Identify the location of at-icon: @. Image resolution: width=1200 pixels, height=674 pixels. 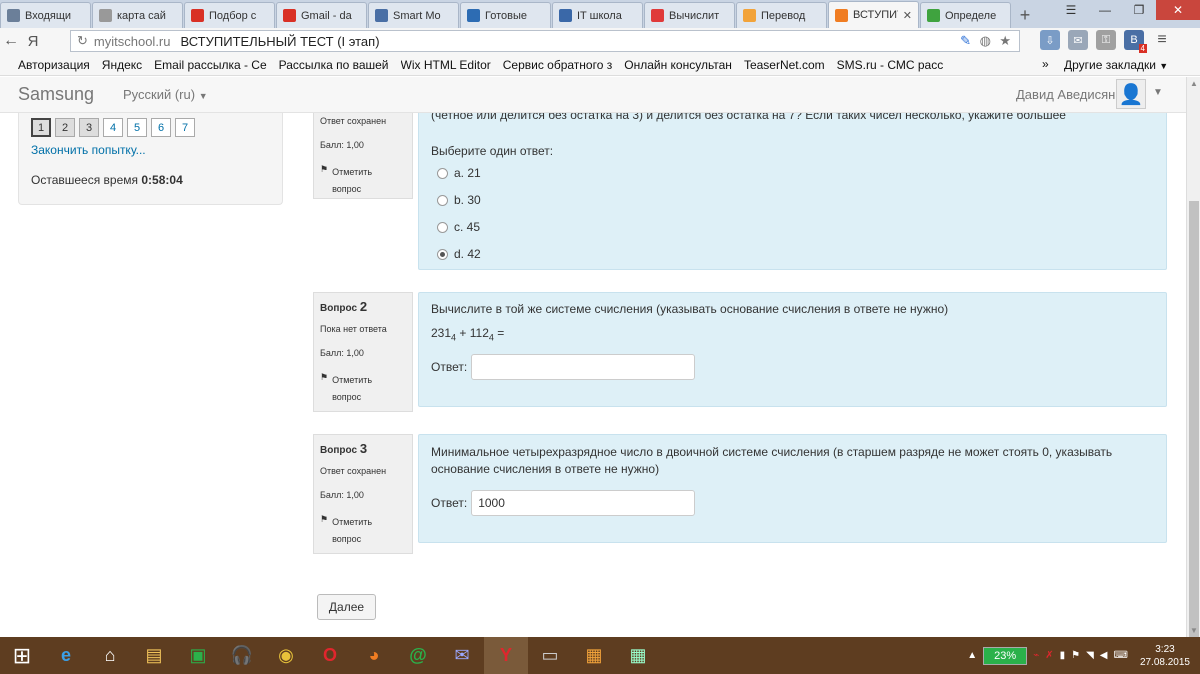
(418, 655).